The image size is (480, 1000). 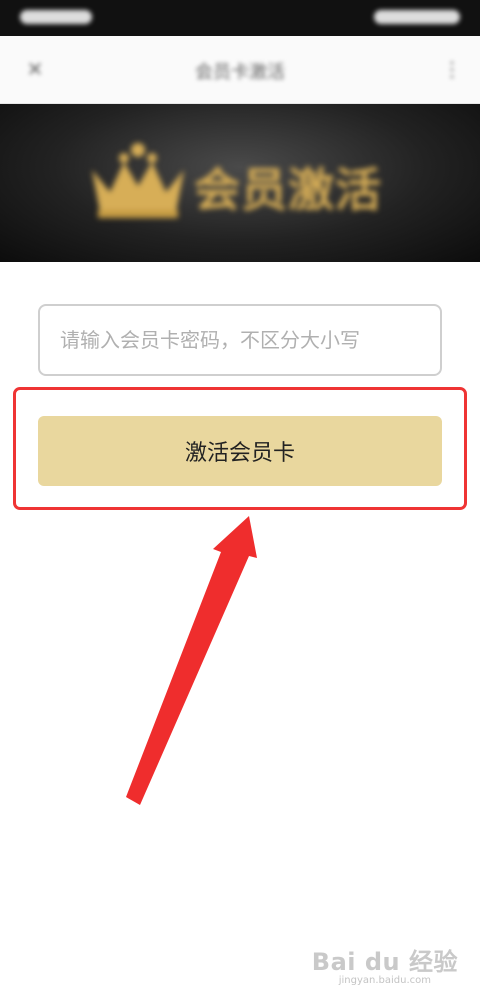 I want to click on banner-title: 会员激活, so click(x=288, y=190).